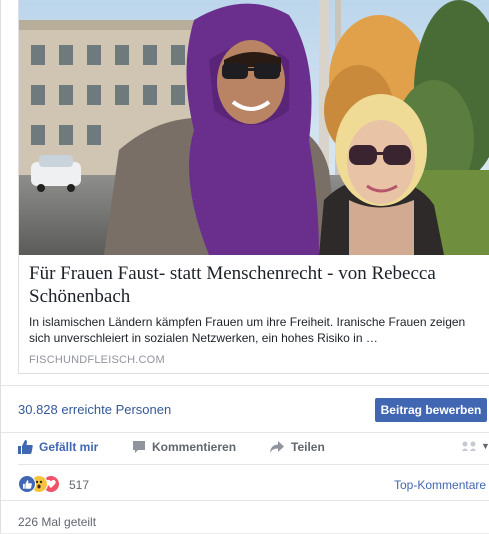 The image size is (489, 534). What do you see at coordinates (97, 360) in the screenshot?
I see `link-domain: FISCHUNDFLEISCH.COM` at bounding box center [97, 360].